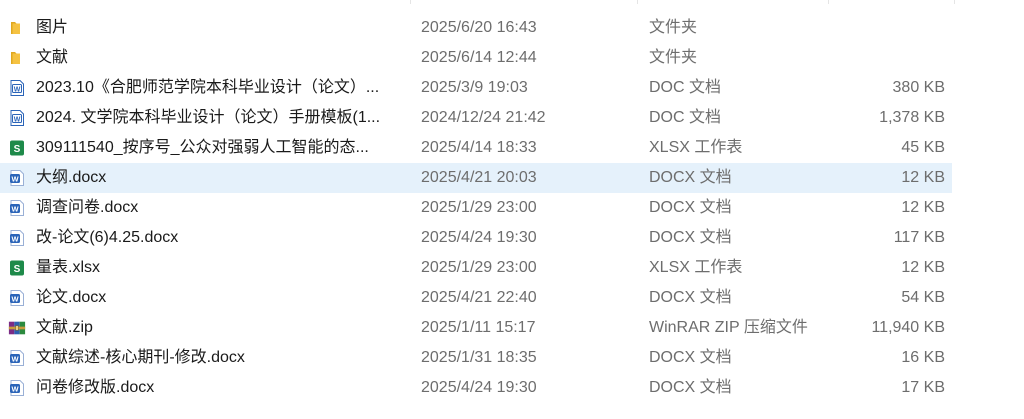 The height and width of the screenshot is (419, 1024). Describe the element at coordinates (923, 147) in the screenshot. I see `file-size: 45 KB` at that location.